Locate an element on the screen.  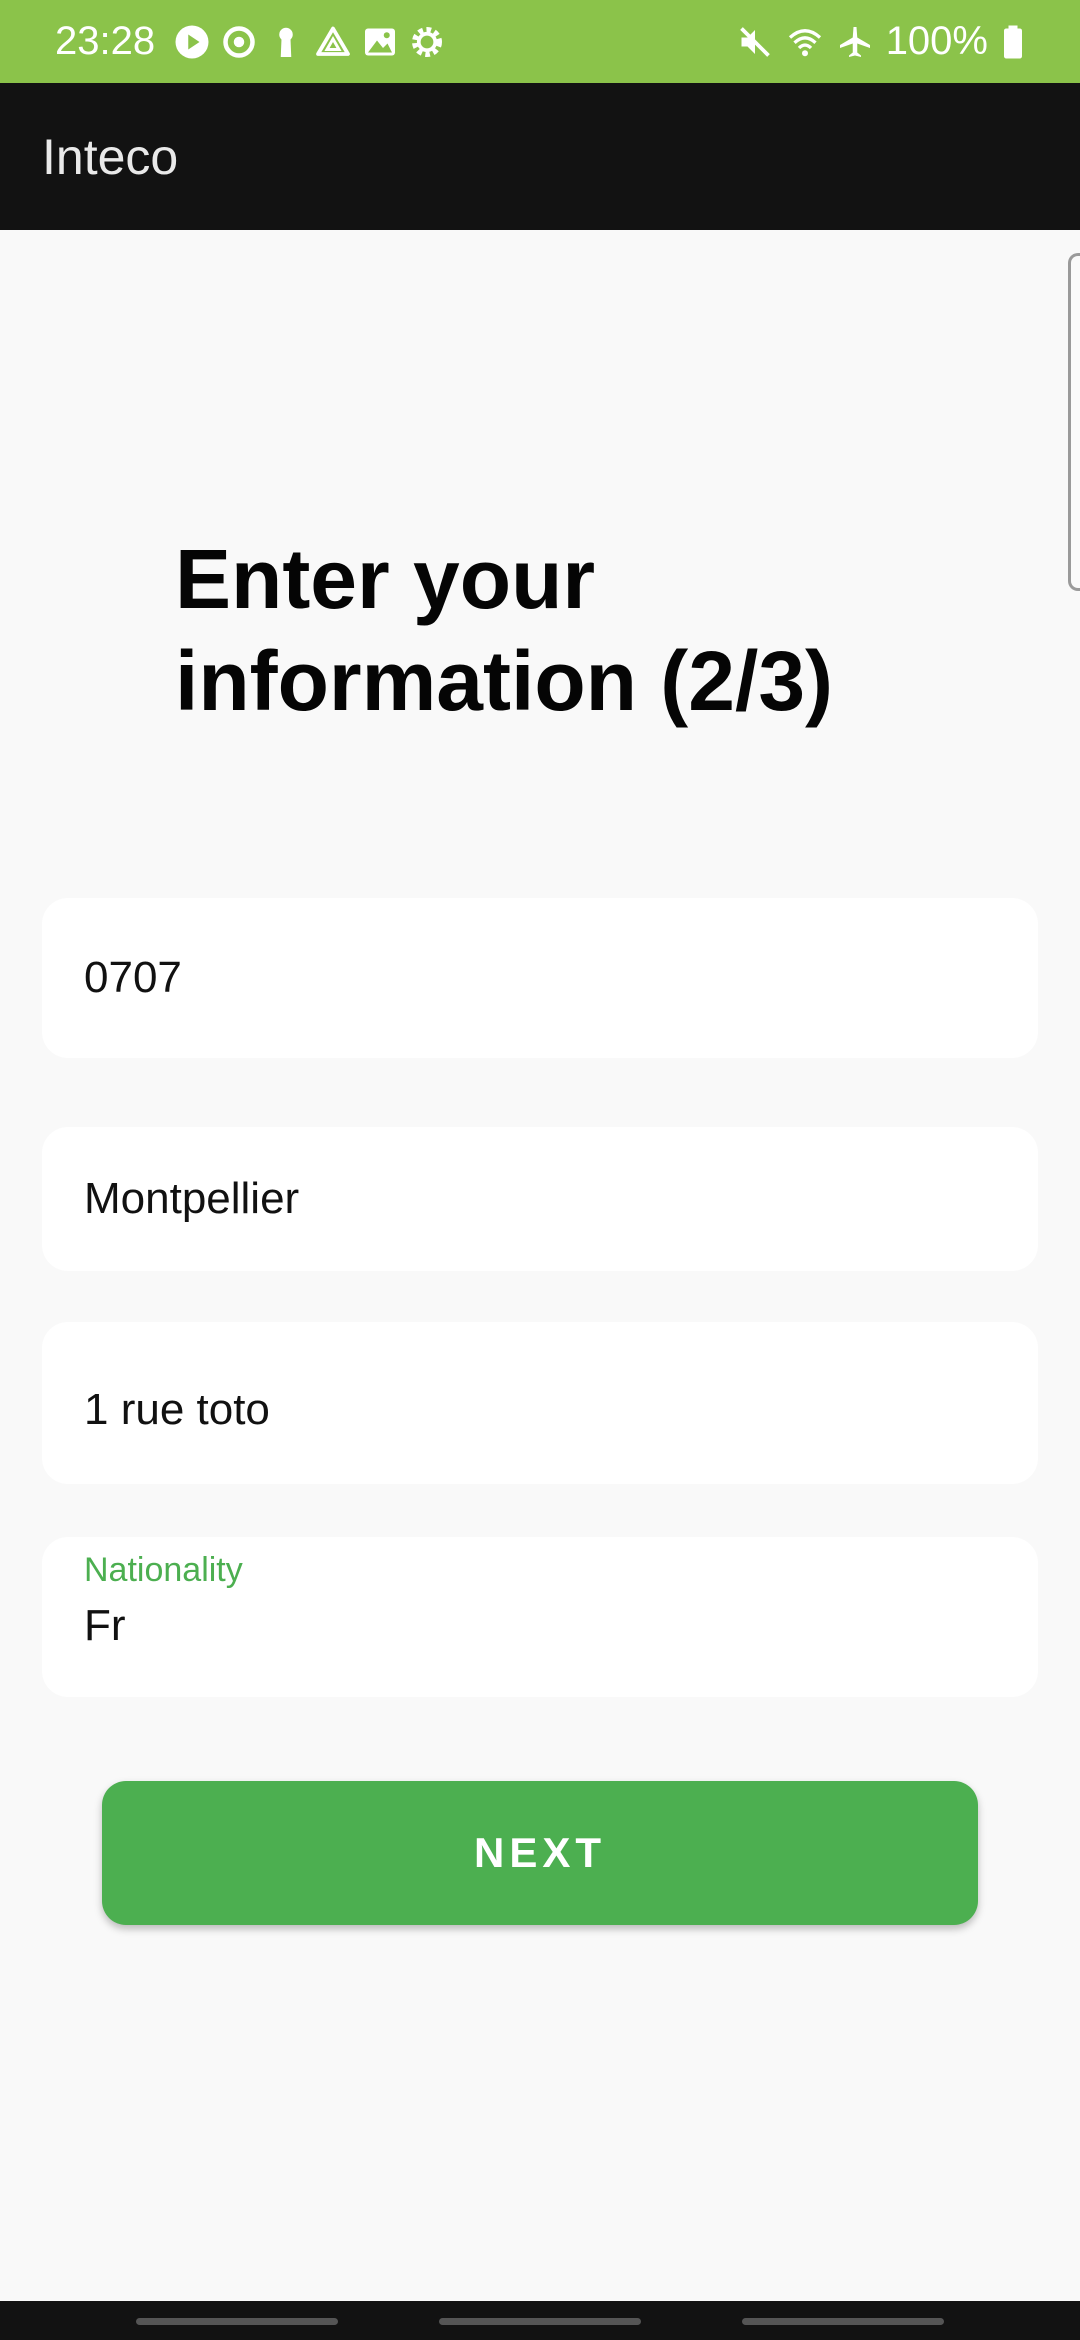
status-right: 100% is located at coordinates (884, 41).